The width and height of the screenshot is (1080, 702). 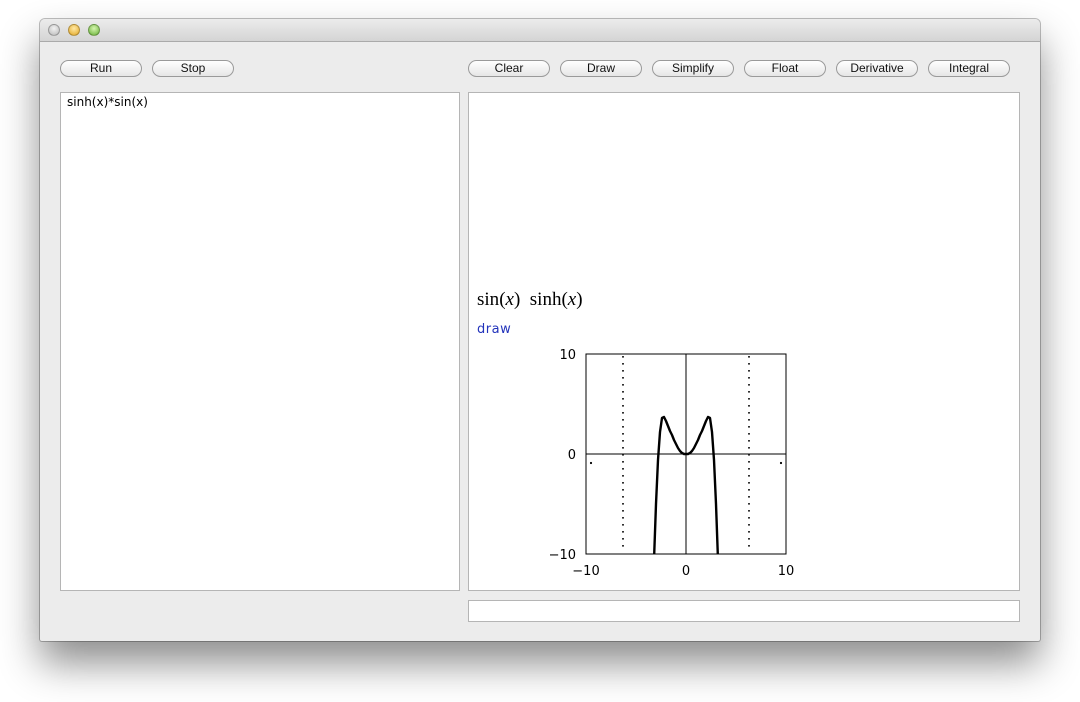 I want to click on result-func-2: sinh, so click(x=545, y=299).